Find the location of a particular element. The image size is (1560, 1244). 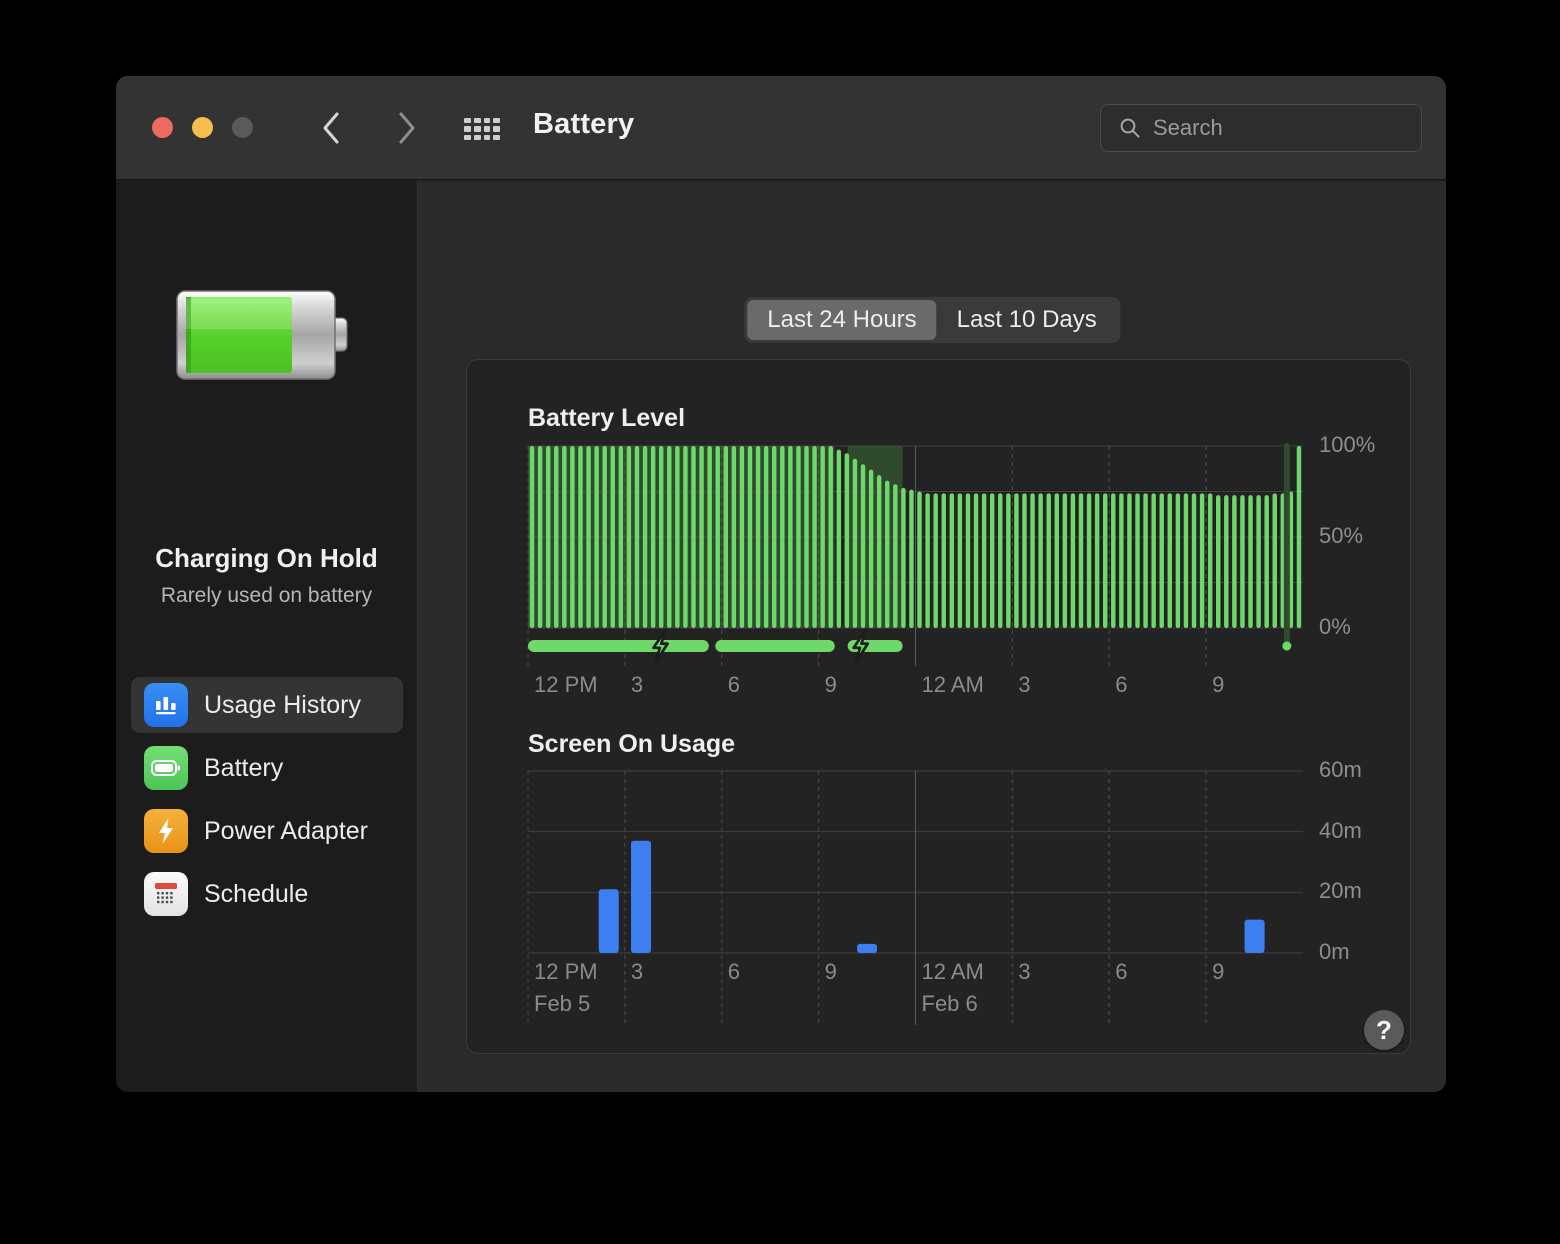

sidebar-item-label: Schedule is located at coordinates (256, 893).